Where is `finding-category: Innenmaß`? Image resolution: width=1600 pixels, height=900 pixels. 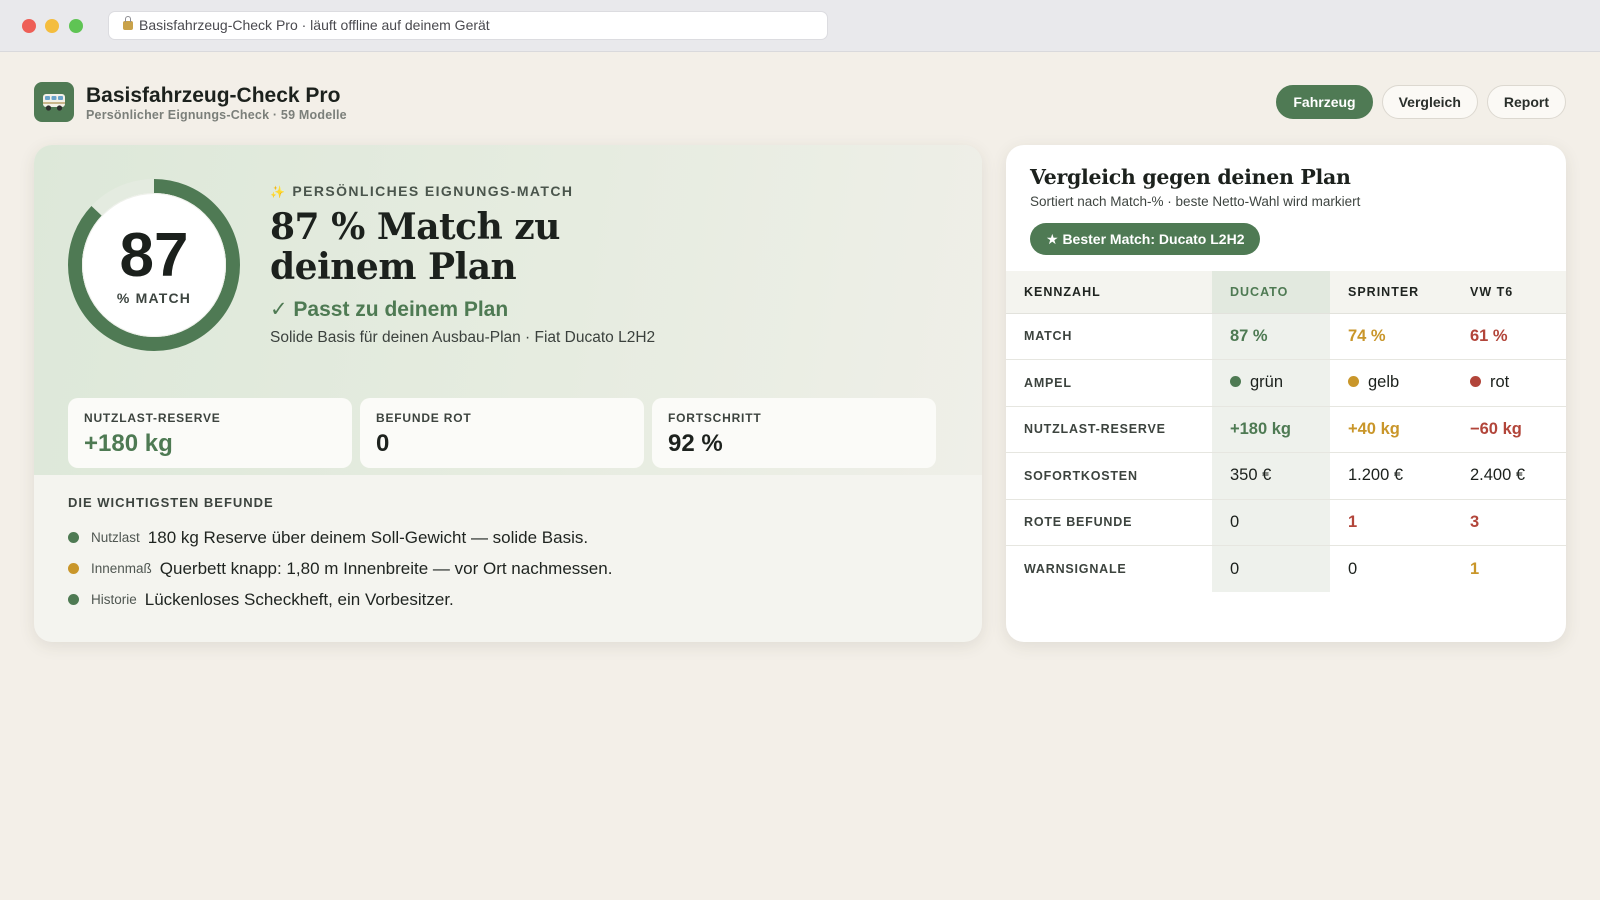 finding-category: Innenmaß is located at coordinates (121, 568).